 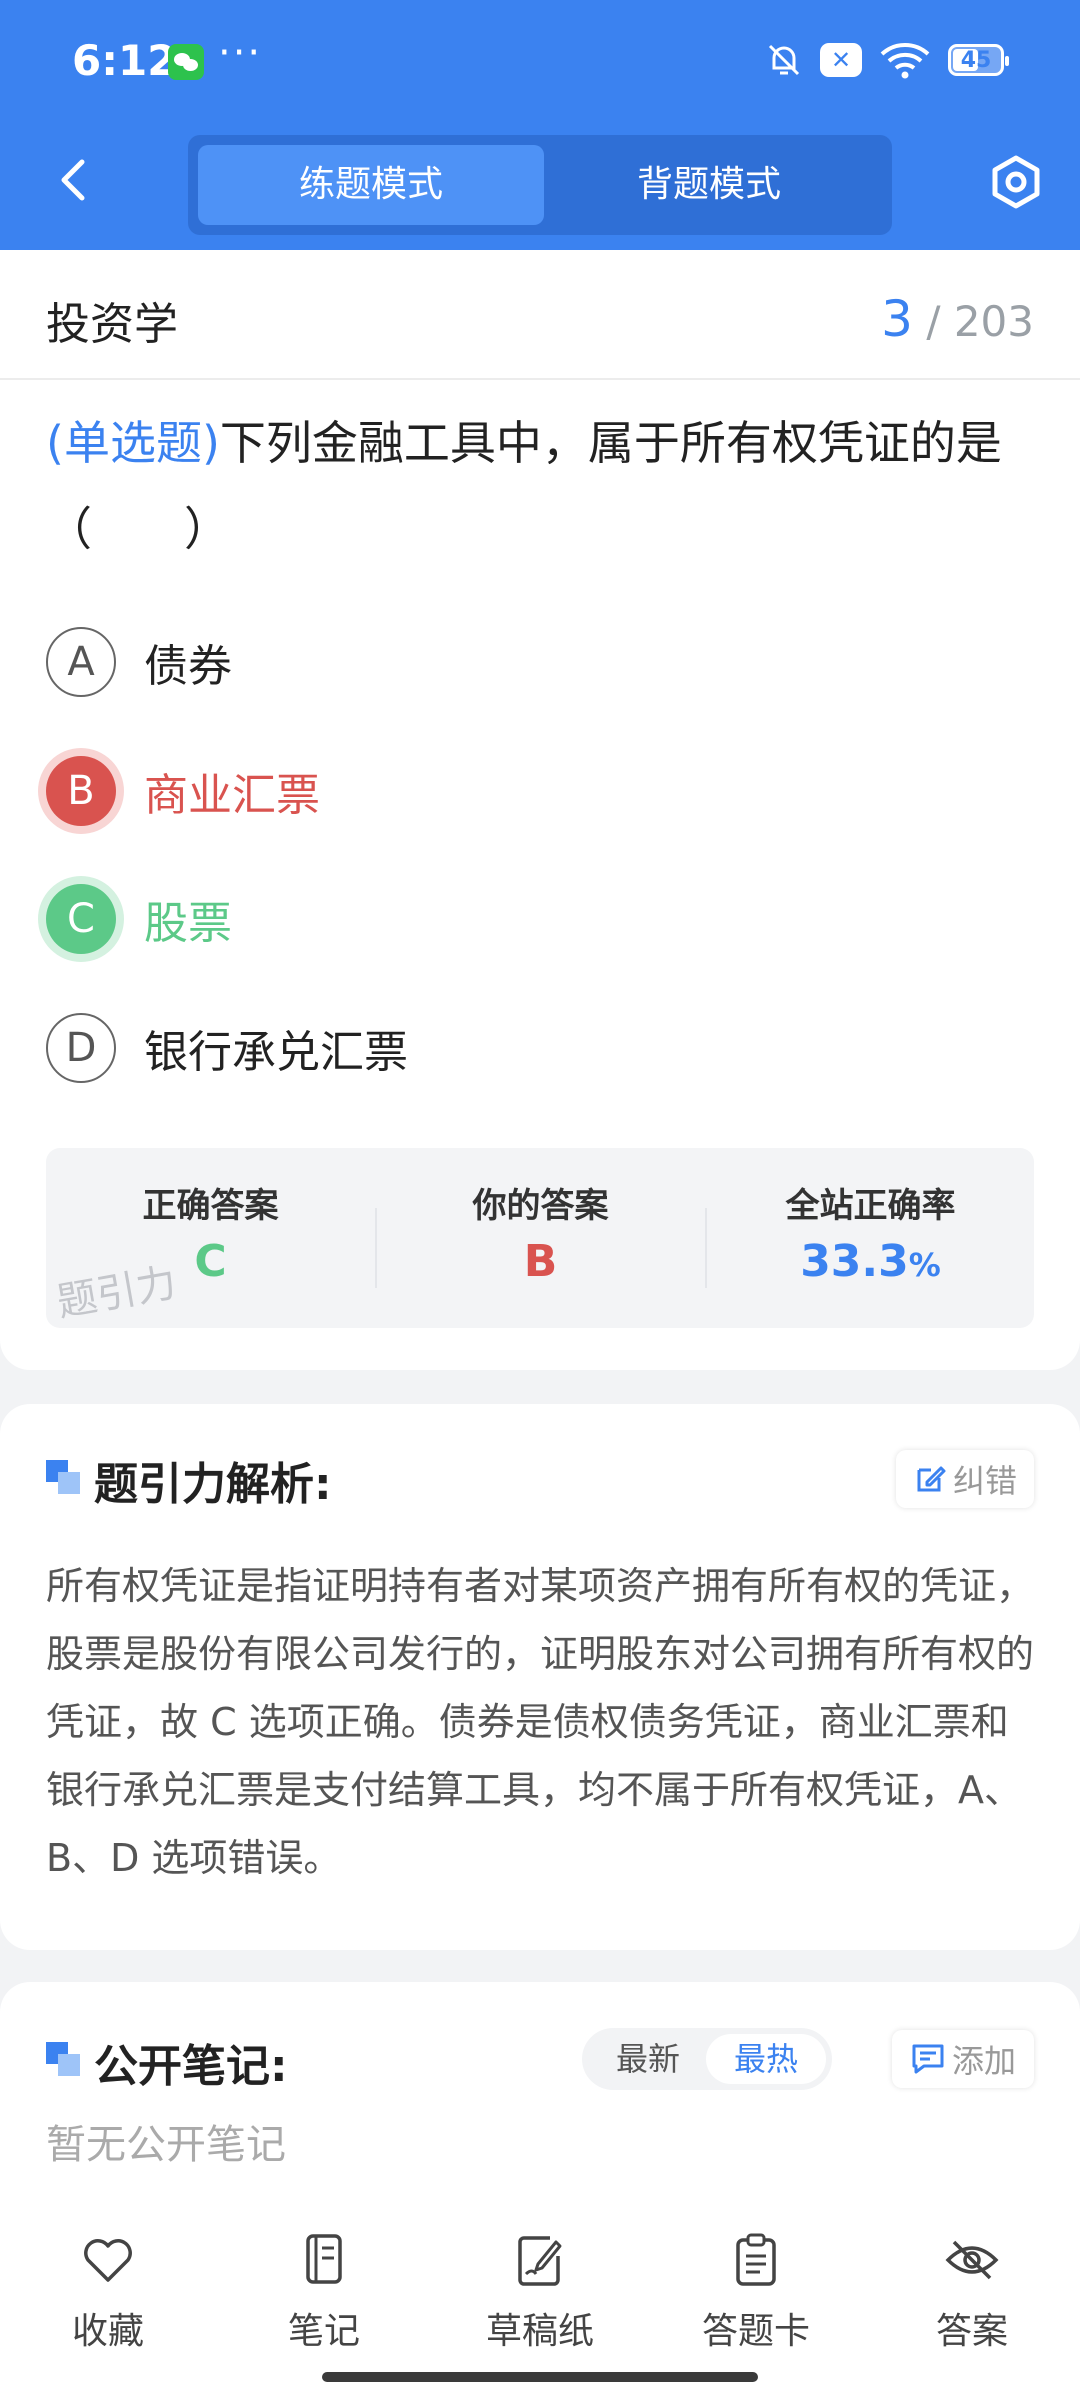 What do you see at coordinates (188, 923) in the screenshot?
I see `option-text: 股票` at bounding box center [188, 923].